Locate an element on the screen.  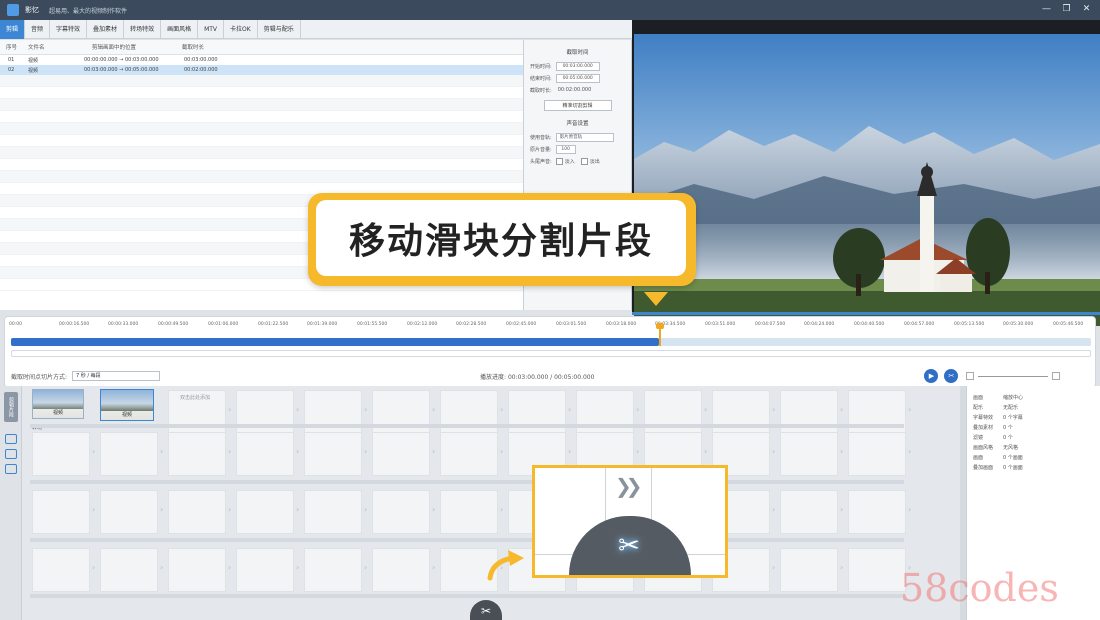
zoom-in-button is located at coordinates (1056, 376).